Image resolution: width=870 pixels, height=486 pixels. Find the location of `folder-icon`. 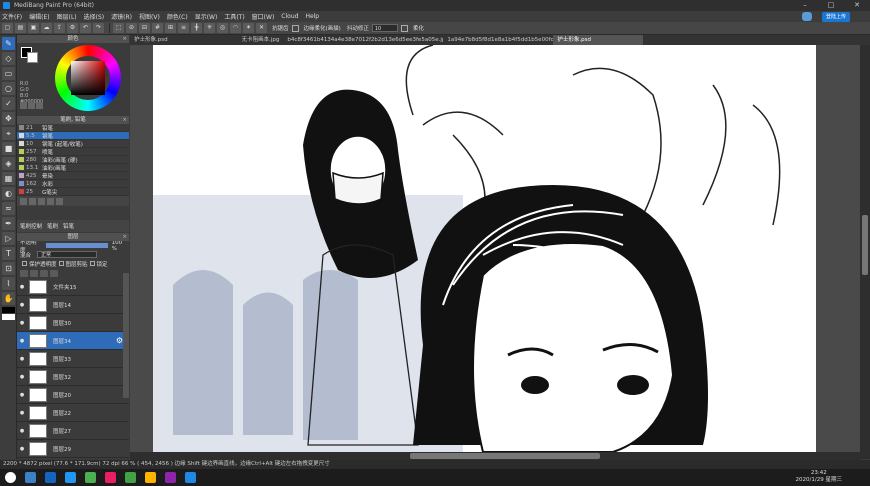

folder-icon is located at coordinates (150, 477).